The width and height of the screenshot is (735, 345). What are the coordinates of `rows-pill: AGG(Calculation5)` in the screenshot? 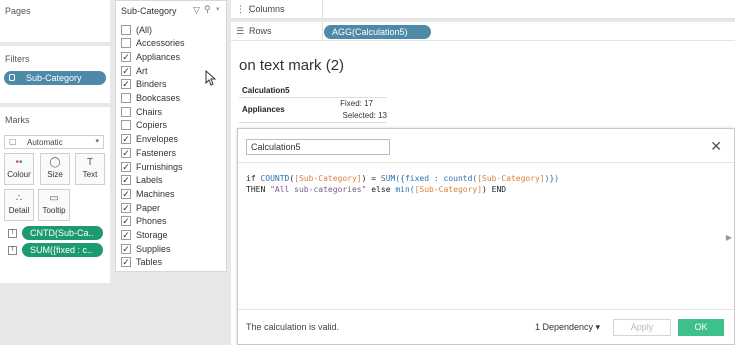 It's located at (377, 32).